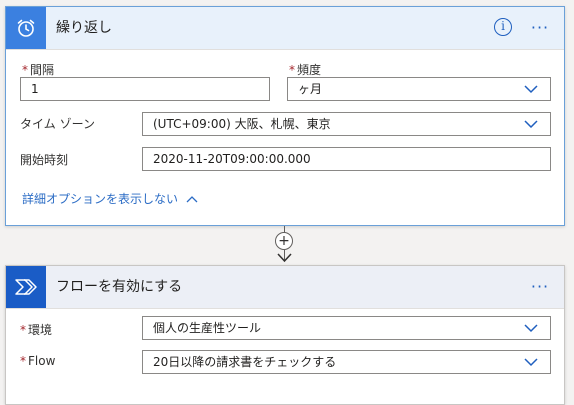 The image size is (574, 405). I want to click on advanced-options-label: 詳細オプションを表示しない, so click(100, 199).